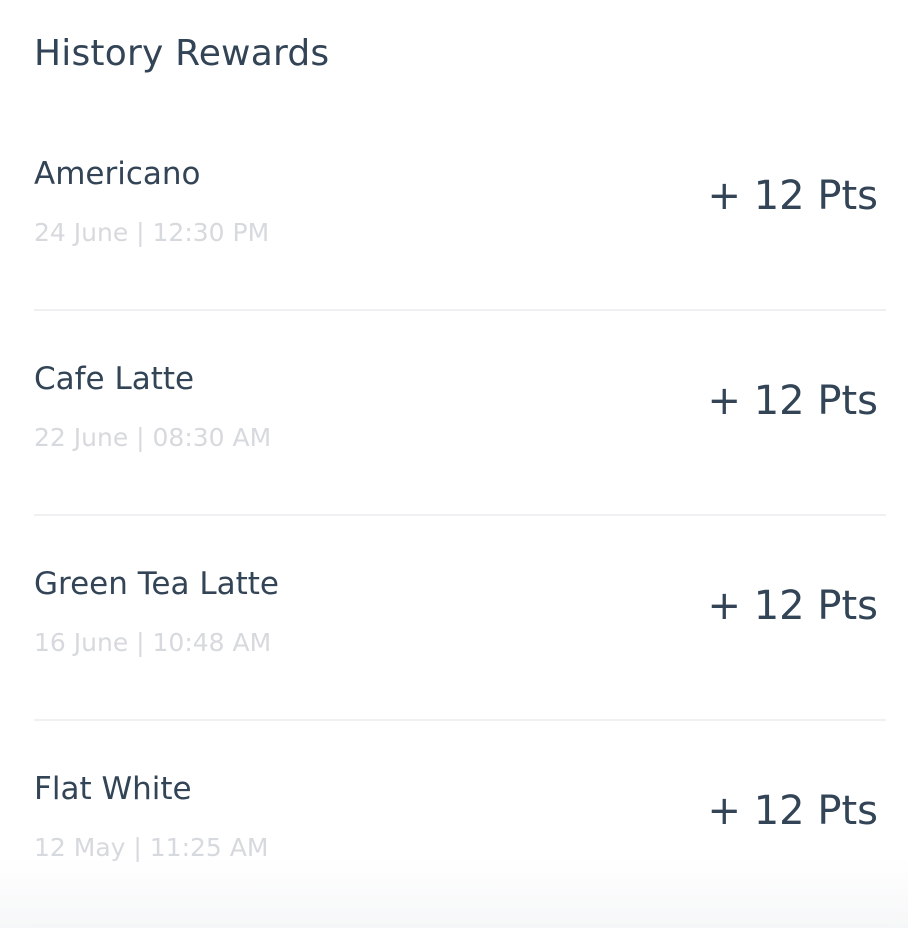 The height and width of the screenshot is (928, 908). What do you see at coordinates (152, 232) in the screenshot?
I see `reward-item-date: 24 June | 12:30 PM` at bounding box center [152, 232].